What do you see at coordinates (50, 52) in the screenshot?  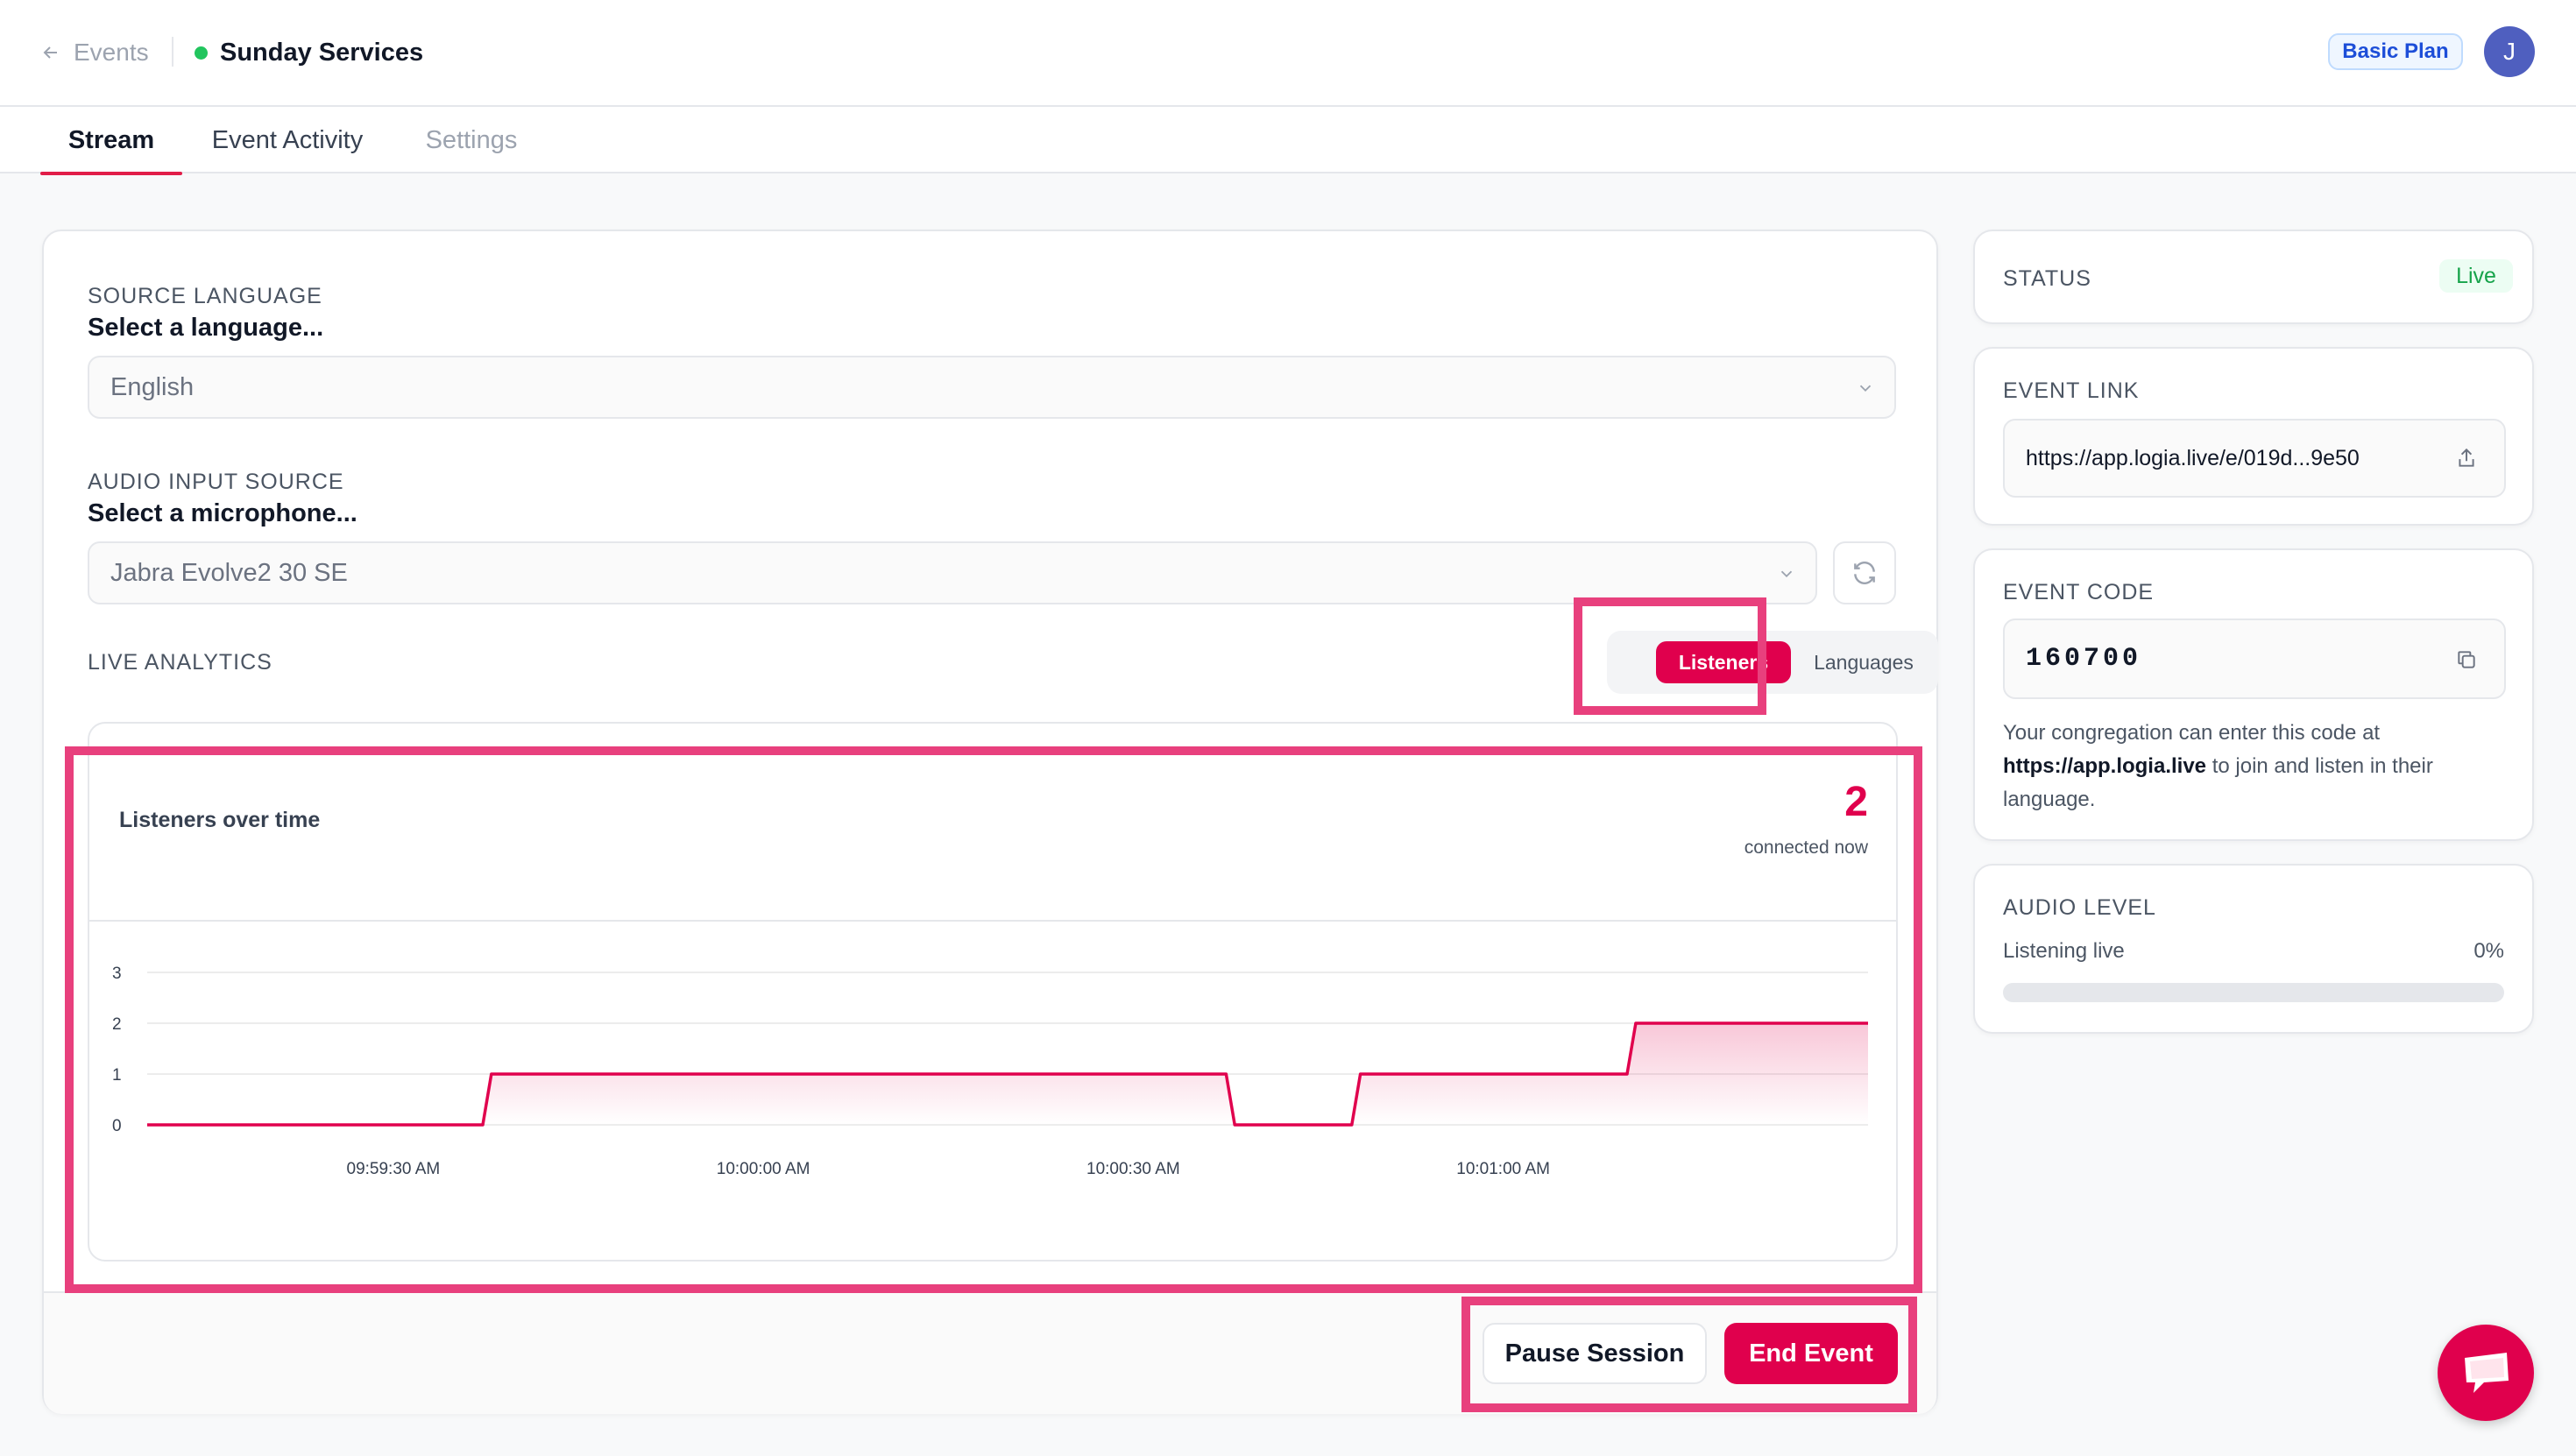 I see `arrow-left-icon` at bounding box center [50, 52].